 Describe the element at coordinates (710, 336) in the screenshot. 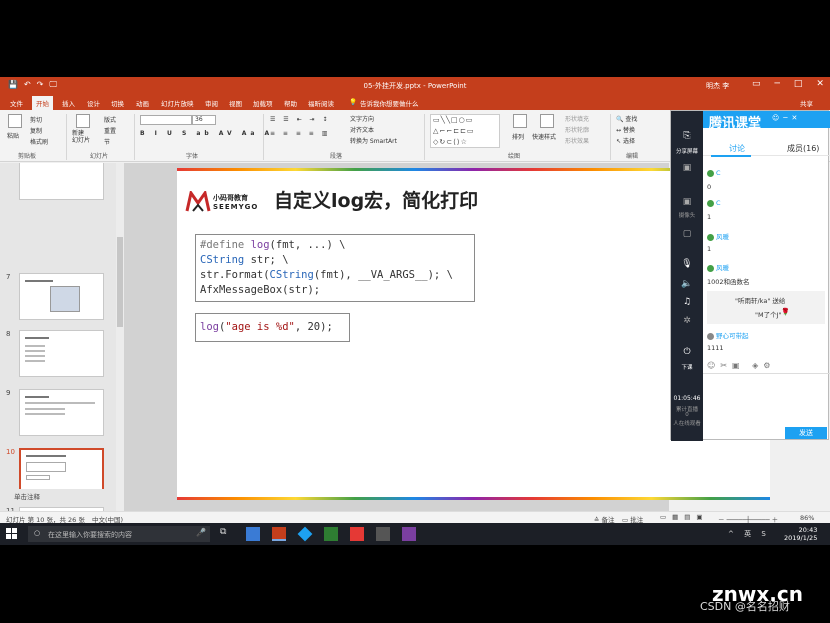

I see `user-avatar-icon` at that location.